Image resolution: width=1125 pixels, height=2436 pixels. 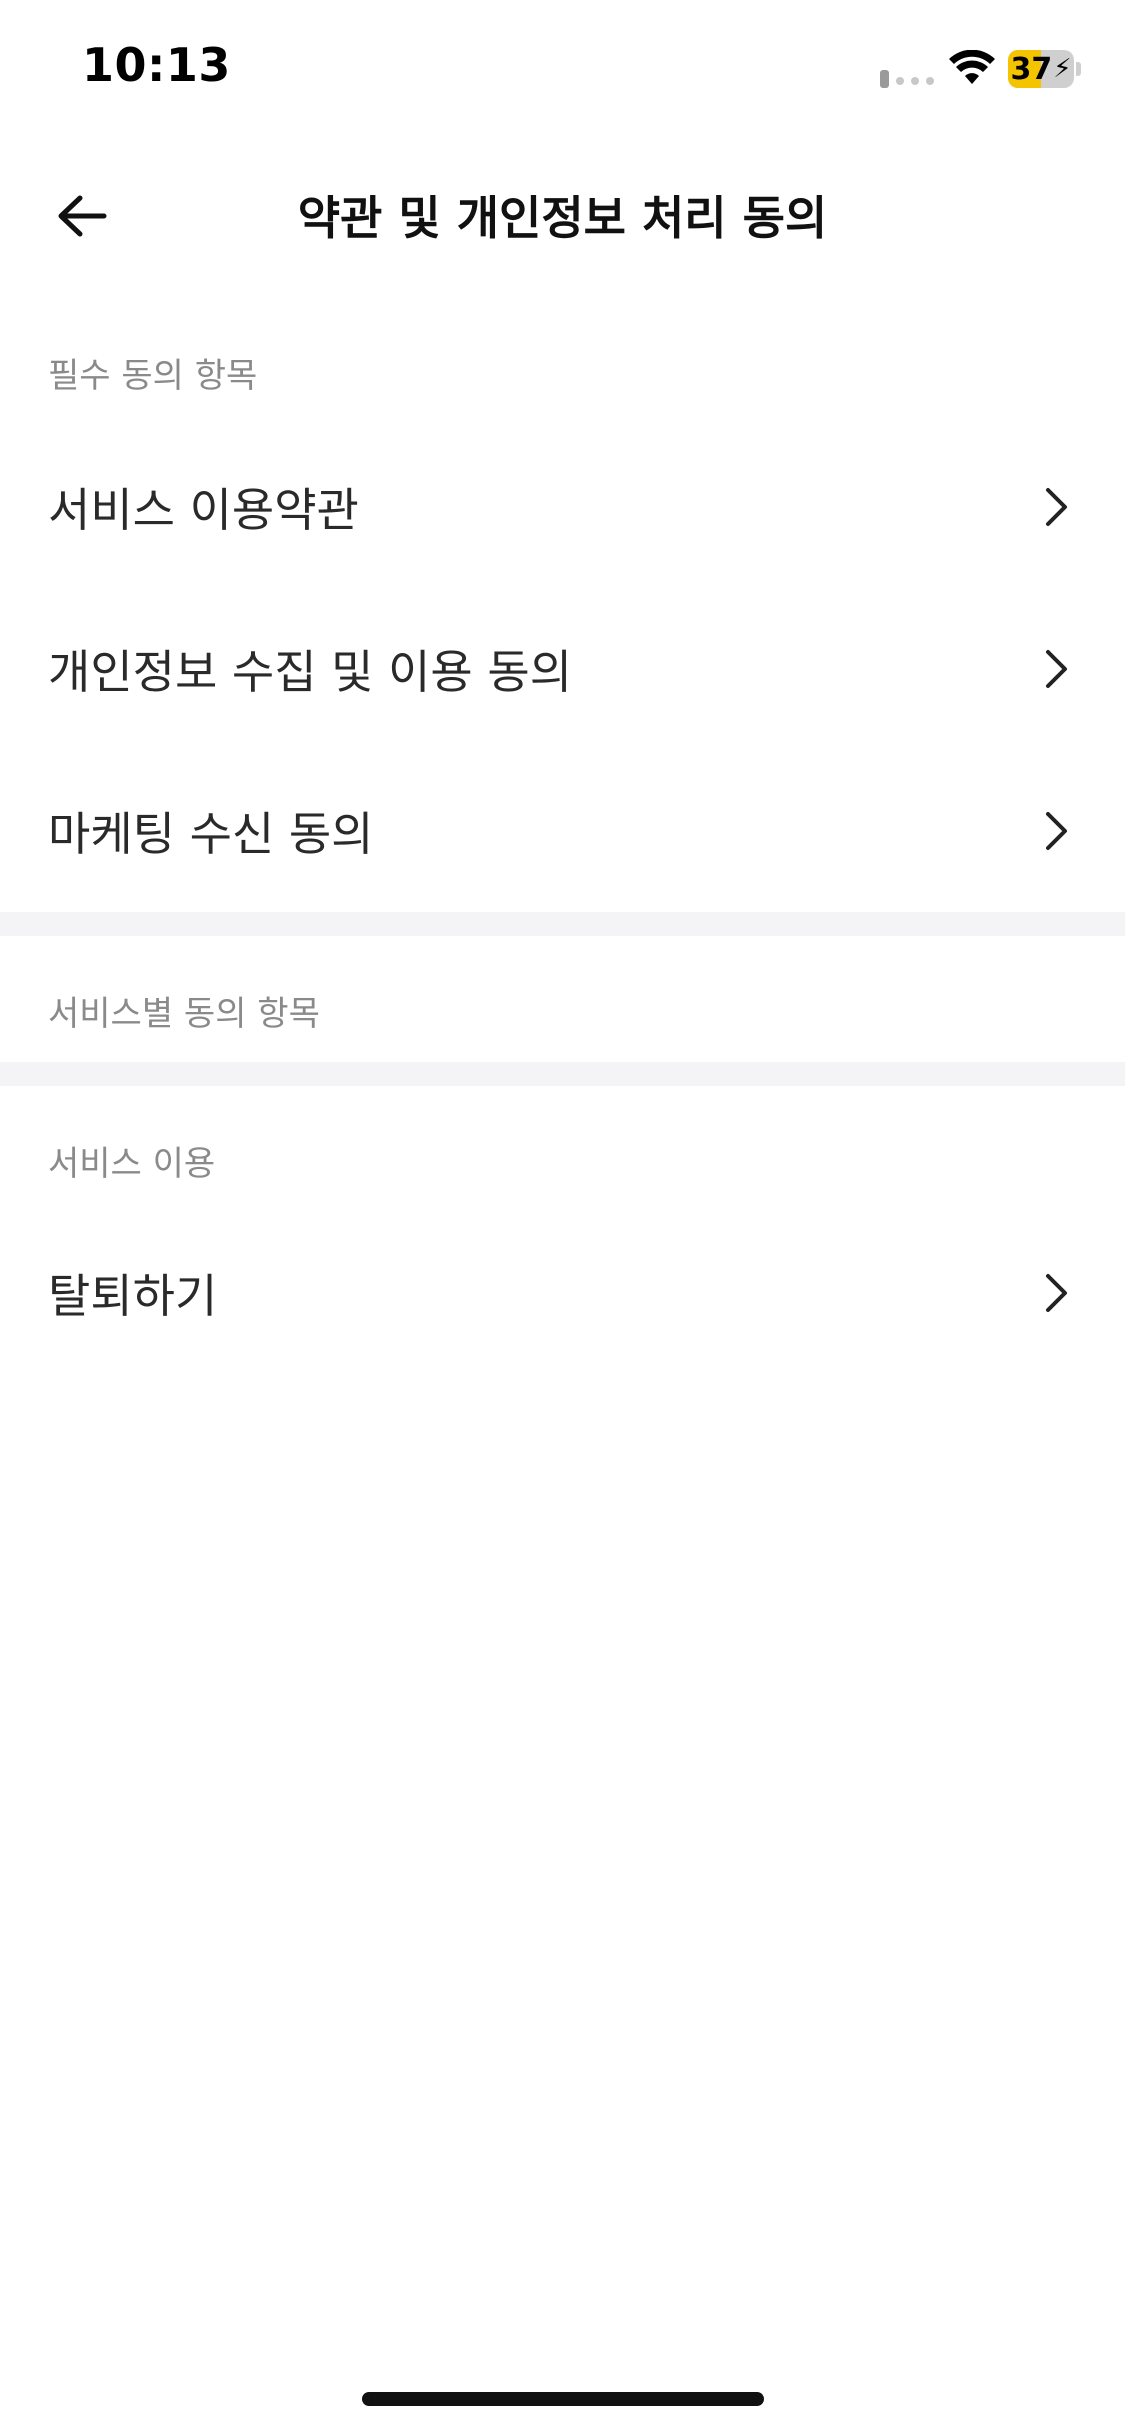 I want to click on header: 약관 및 개인정보 처리 동의, so click(x=562, y=215).